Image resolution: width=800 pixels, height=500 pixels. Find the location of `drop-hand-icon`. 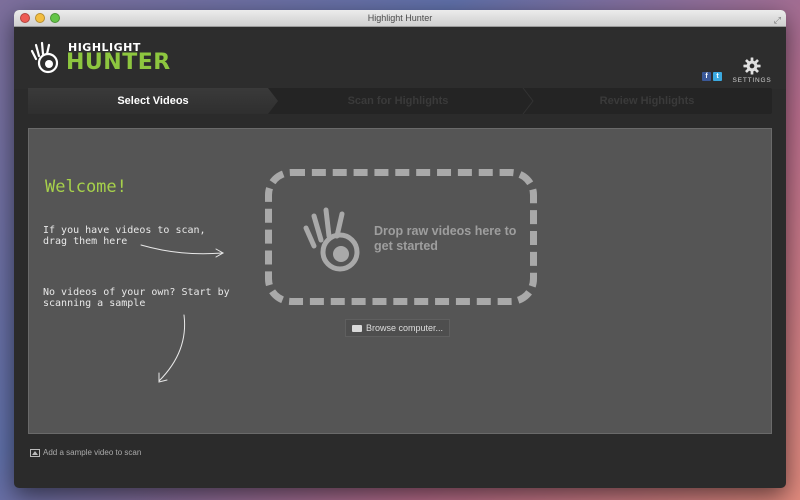

drop-hand-icon is located at coordinates (331, 239).